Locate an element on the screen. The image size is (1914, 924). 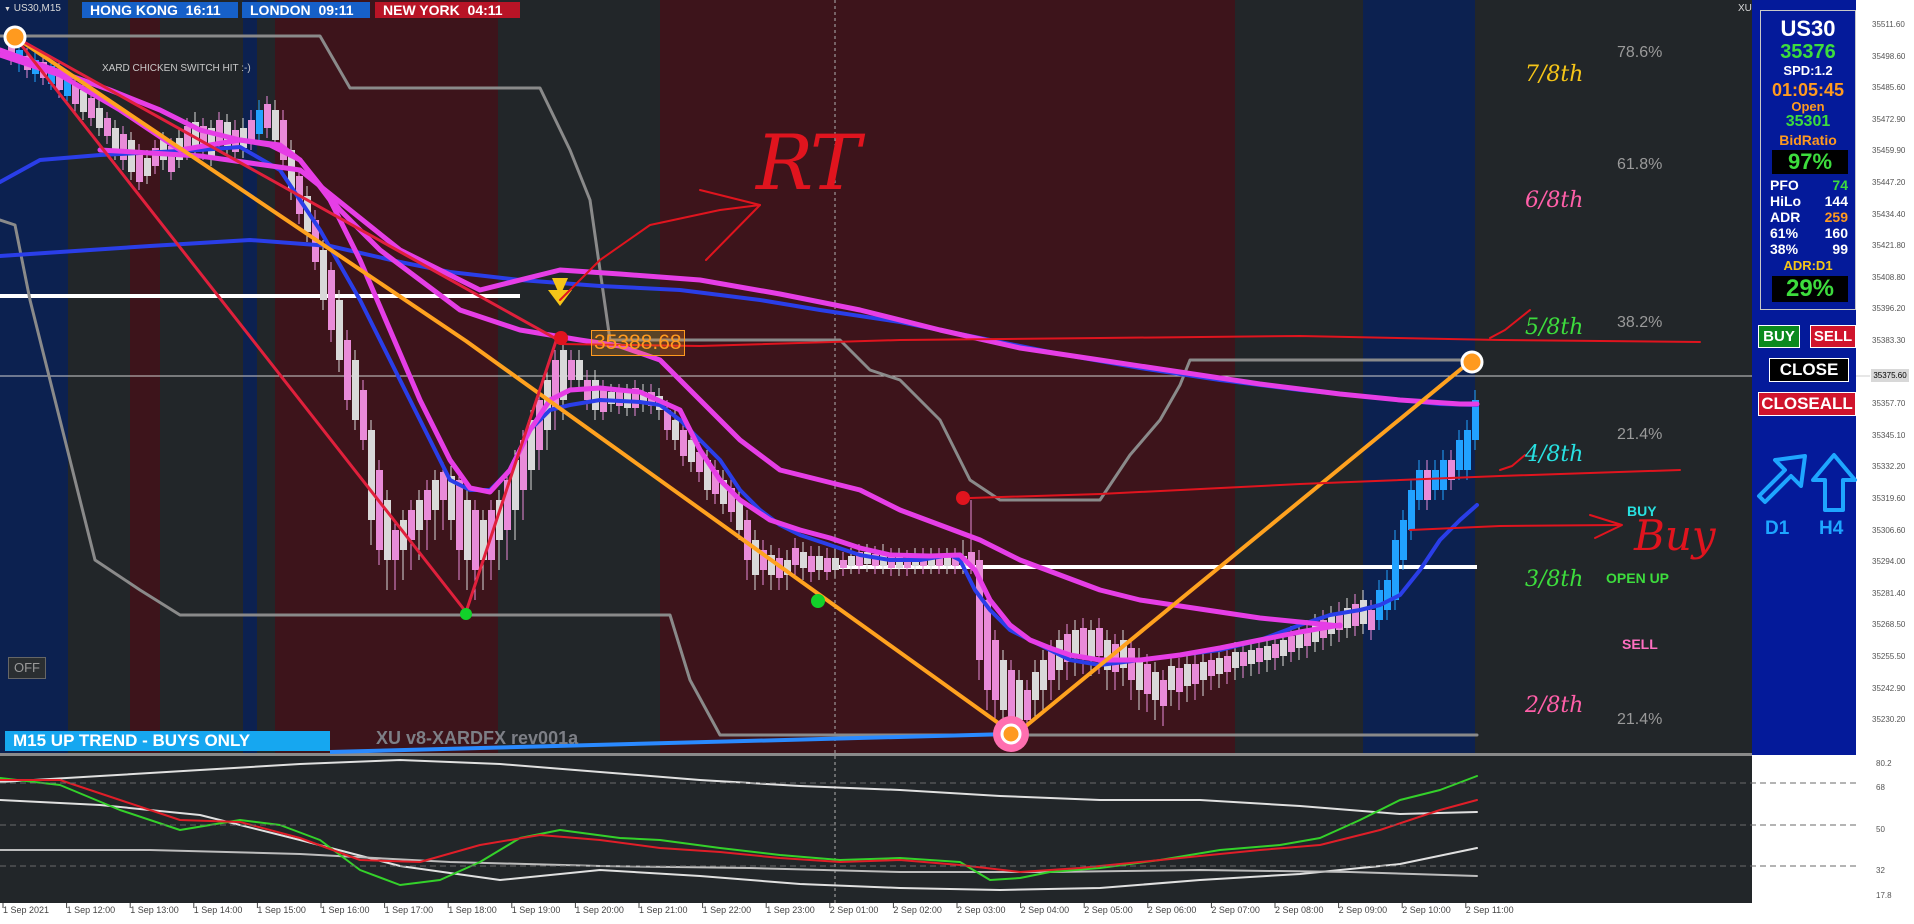
price-tick: 35345.10 is located at coordinates (1889, 435).